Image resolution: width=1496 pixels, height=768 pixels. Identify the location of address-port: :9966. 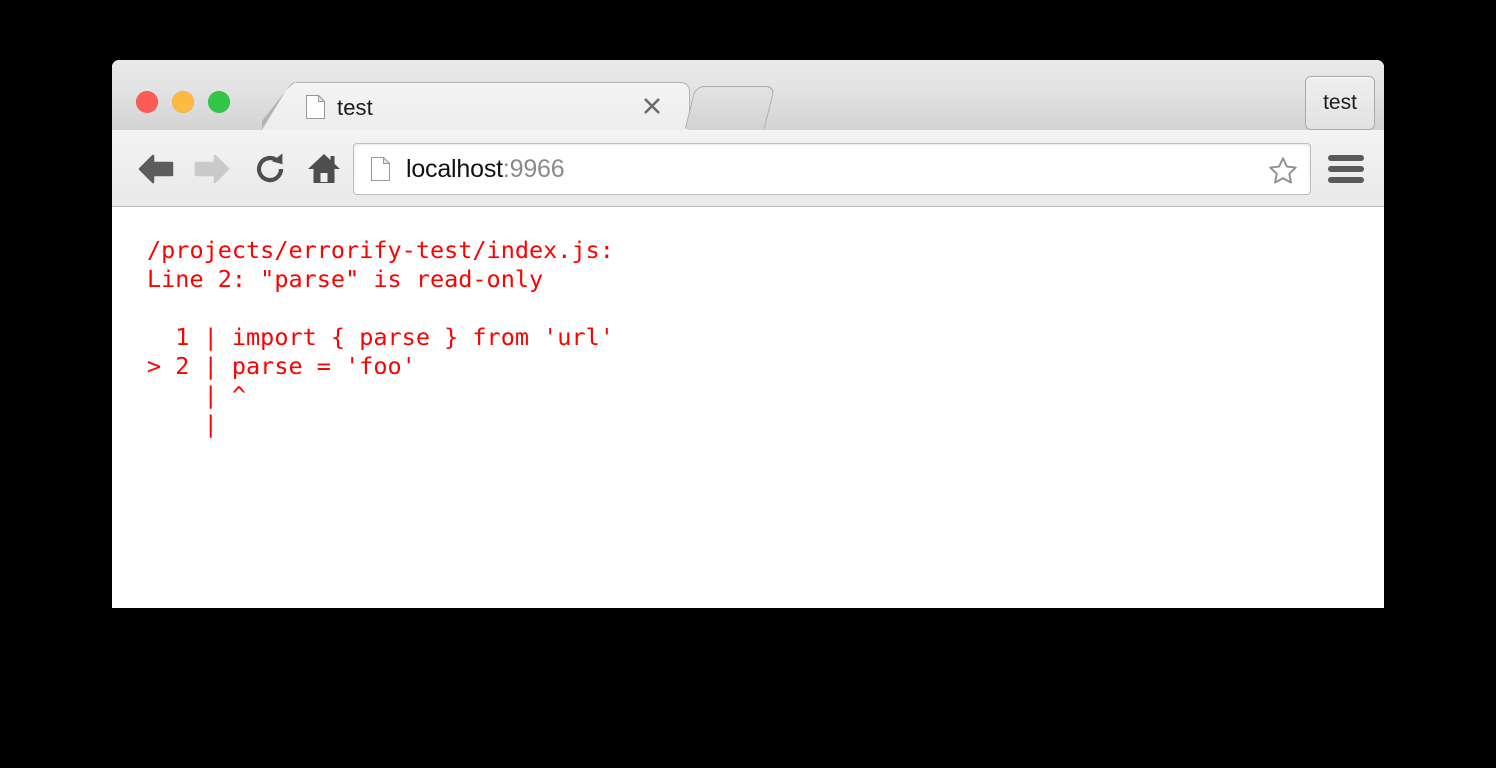
(533, 168).